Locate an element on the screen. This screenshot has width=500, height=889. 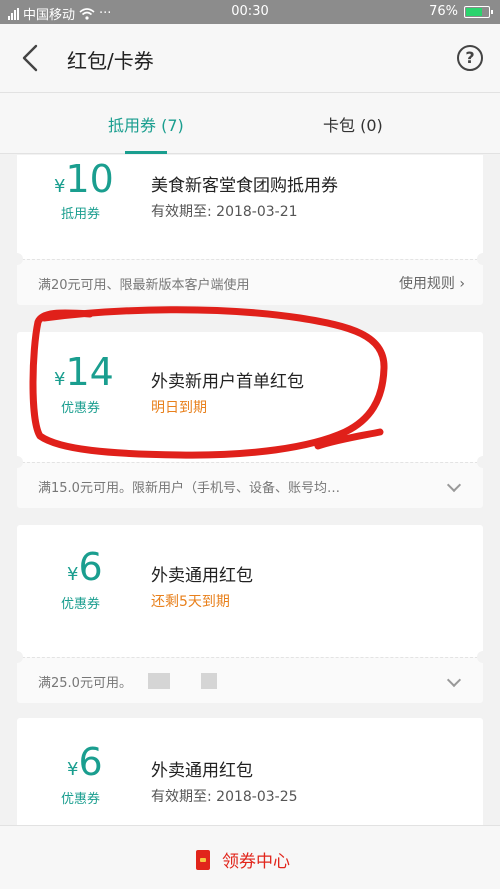
coupon-center-button: 领券中心 is located at coordinates (250, 857).